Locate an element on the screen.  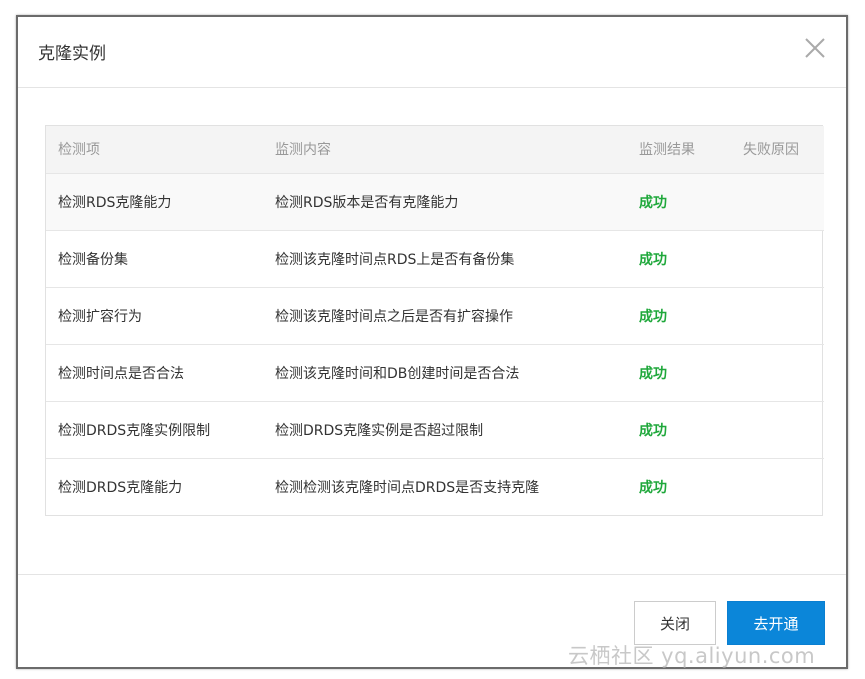
table-row: 检测DRDS克隆能力 检测检测该克隆时间点DRDS是否支持克隆 成功 is located at coordinates (435, 486).